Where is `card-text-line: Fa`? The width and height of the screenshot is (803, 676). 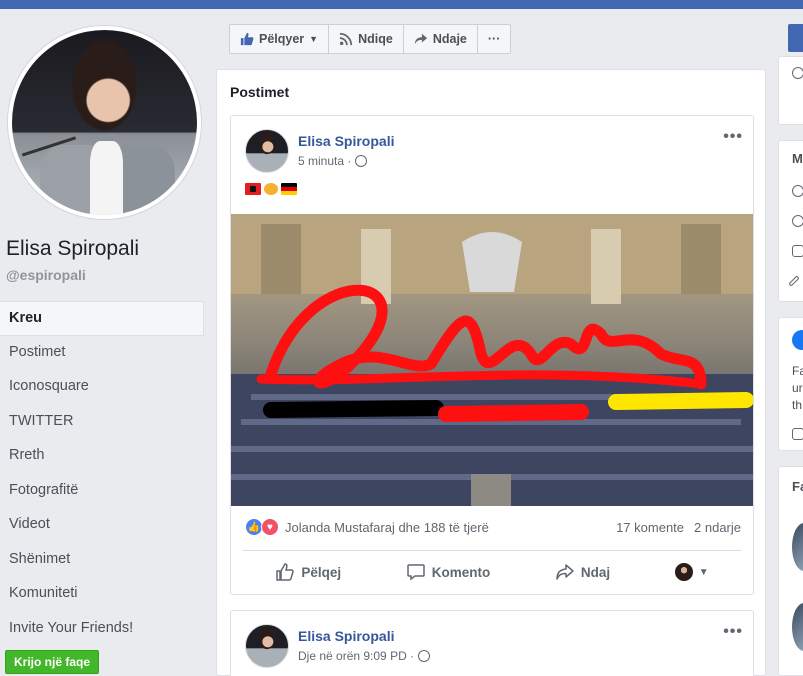 card-text-line: Fa is located at coordinates (797, 371).